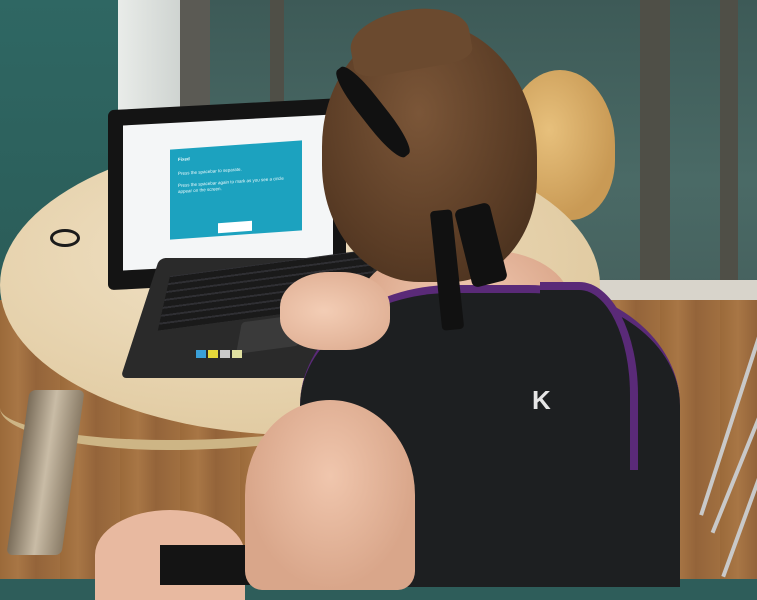 Image resolution: width=757 pixels, height=600 pixels. Describe the element at coordinates (262, 228) in the screenshot. I see `dialog-button-accent` at that location.